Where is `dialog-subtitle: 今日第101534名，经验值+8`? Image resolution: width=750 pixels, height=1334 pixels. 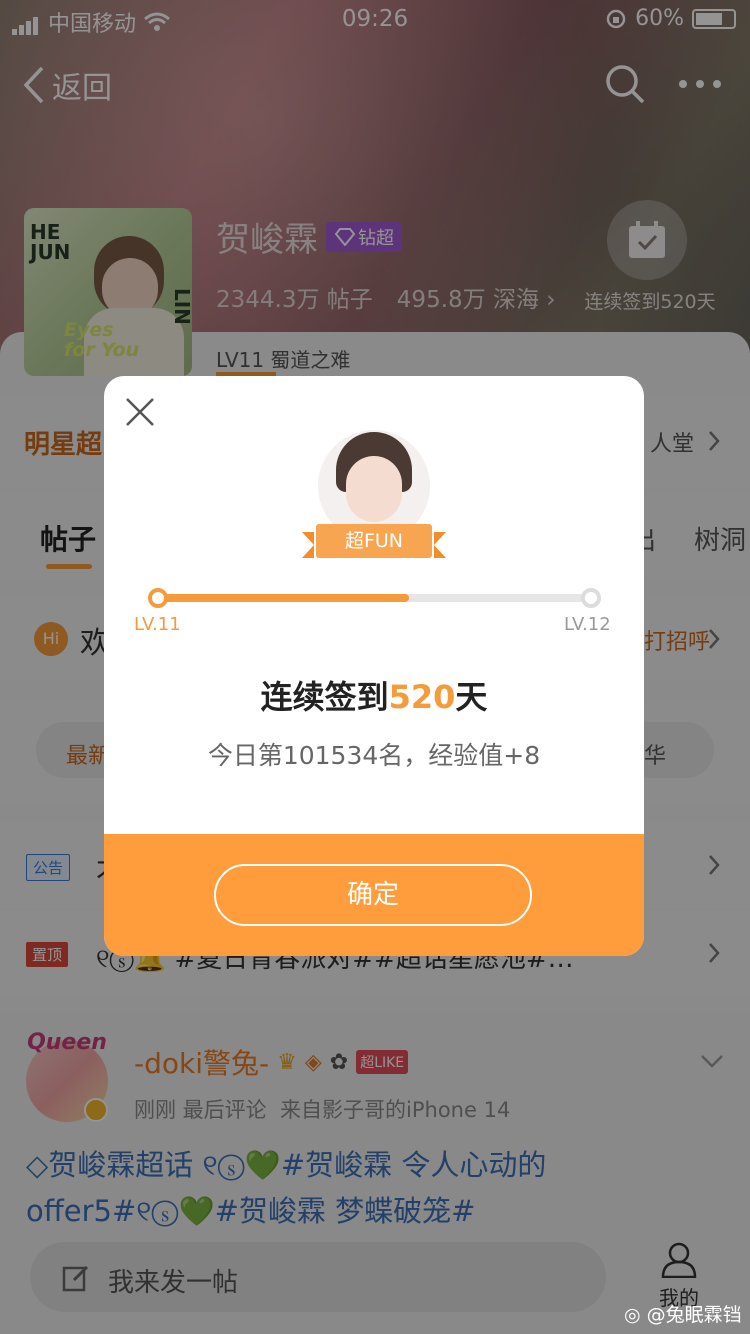 dialog-subtitle: 今日第101534名，经验值+8 is located at coordinates (374, 755).